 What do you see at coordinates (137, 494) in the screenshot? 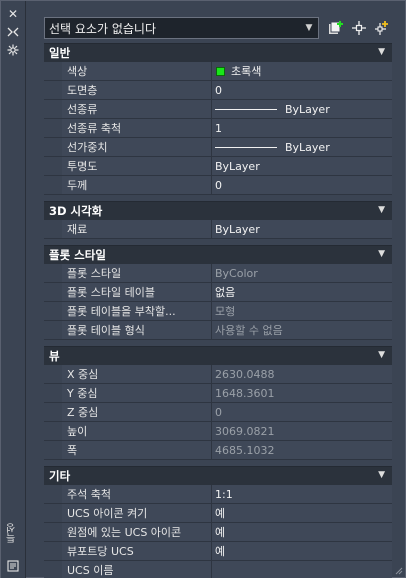
I see `property-name: 주석 축척` at bounding box center [137, 494].